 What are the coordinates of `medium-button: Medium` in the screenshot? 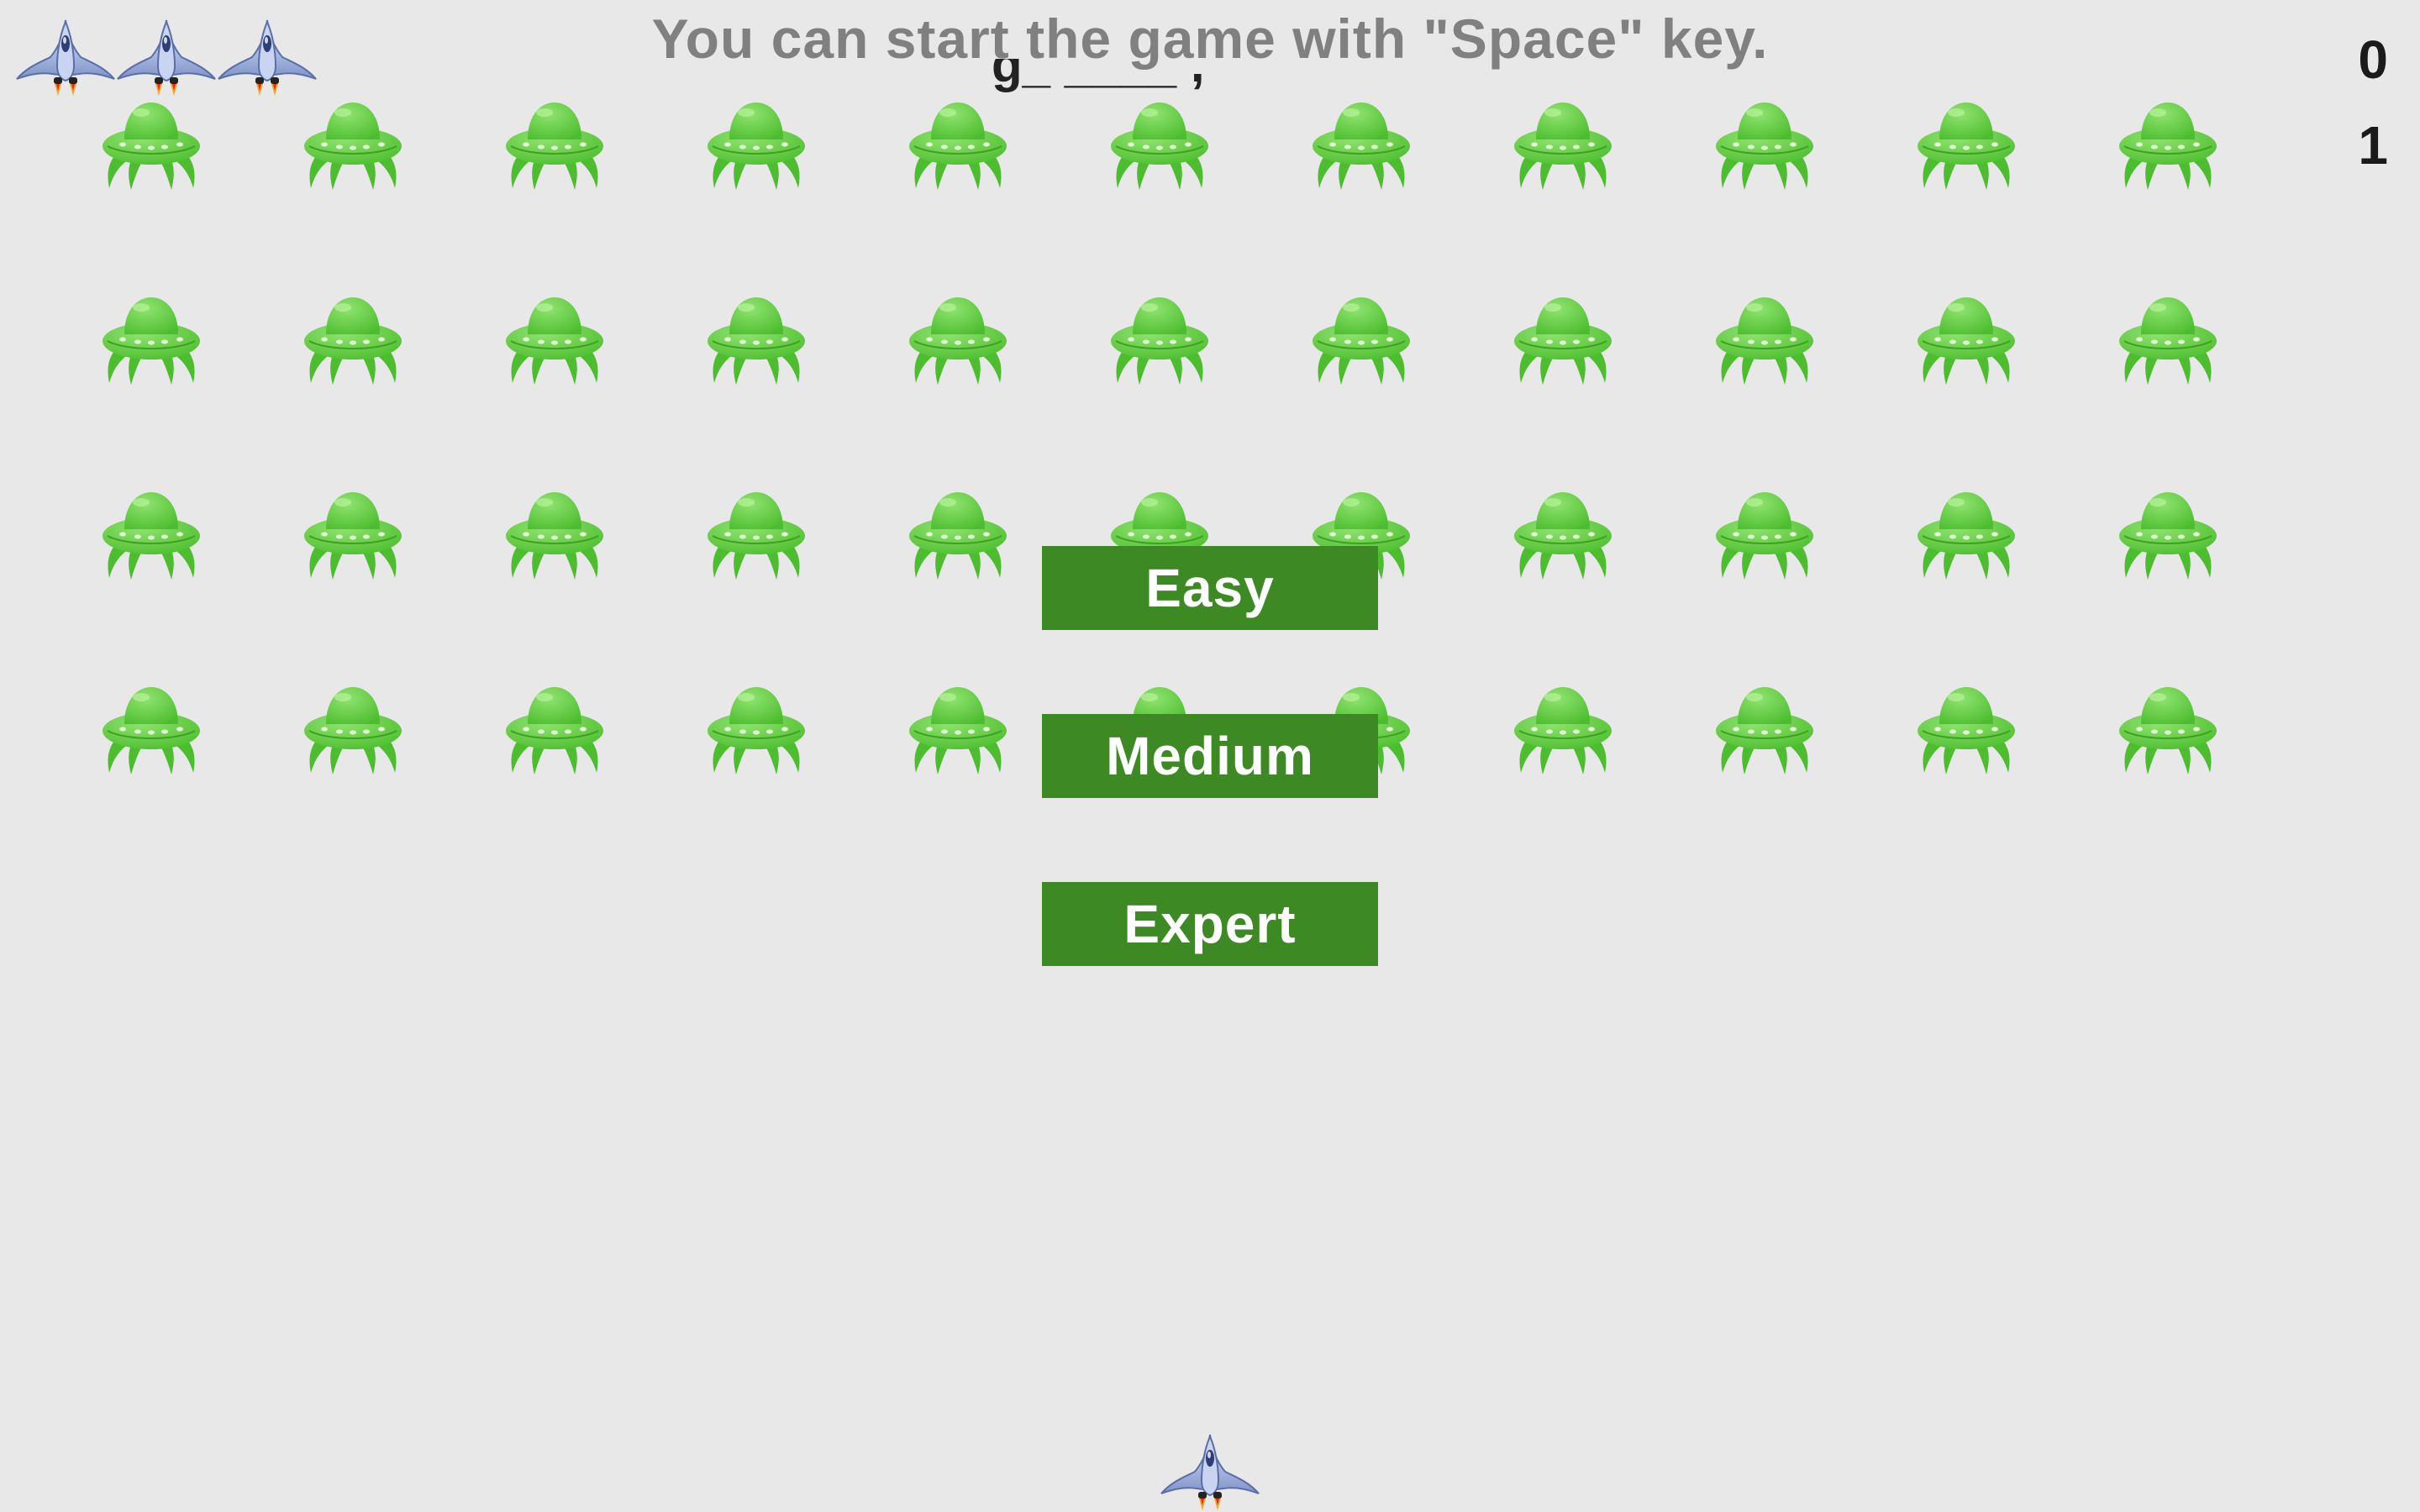 It's located at (1210, 756).